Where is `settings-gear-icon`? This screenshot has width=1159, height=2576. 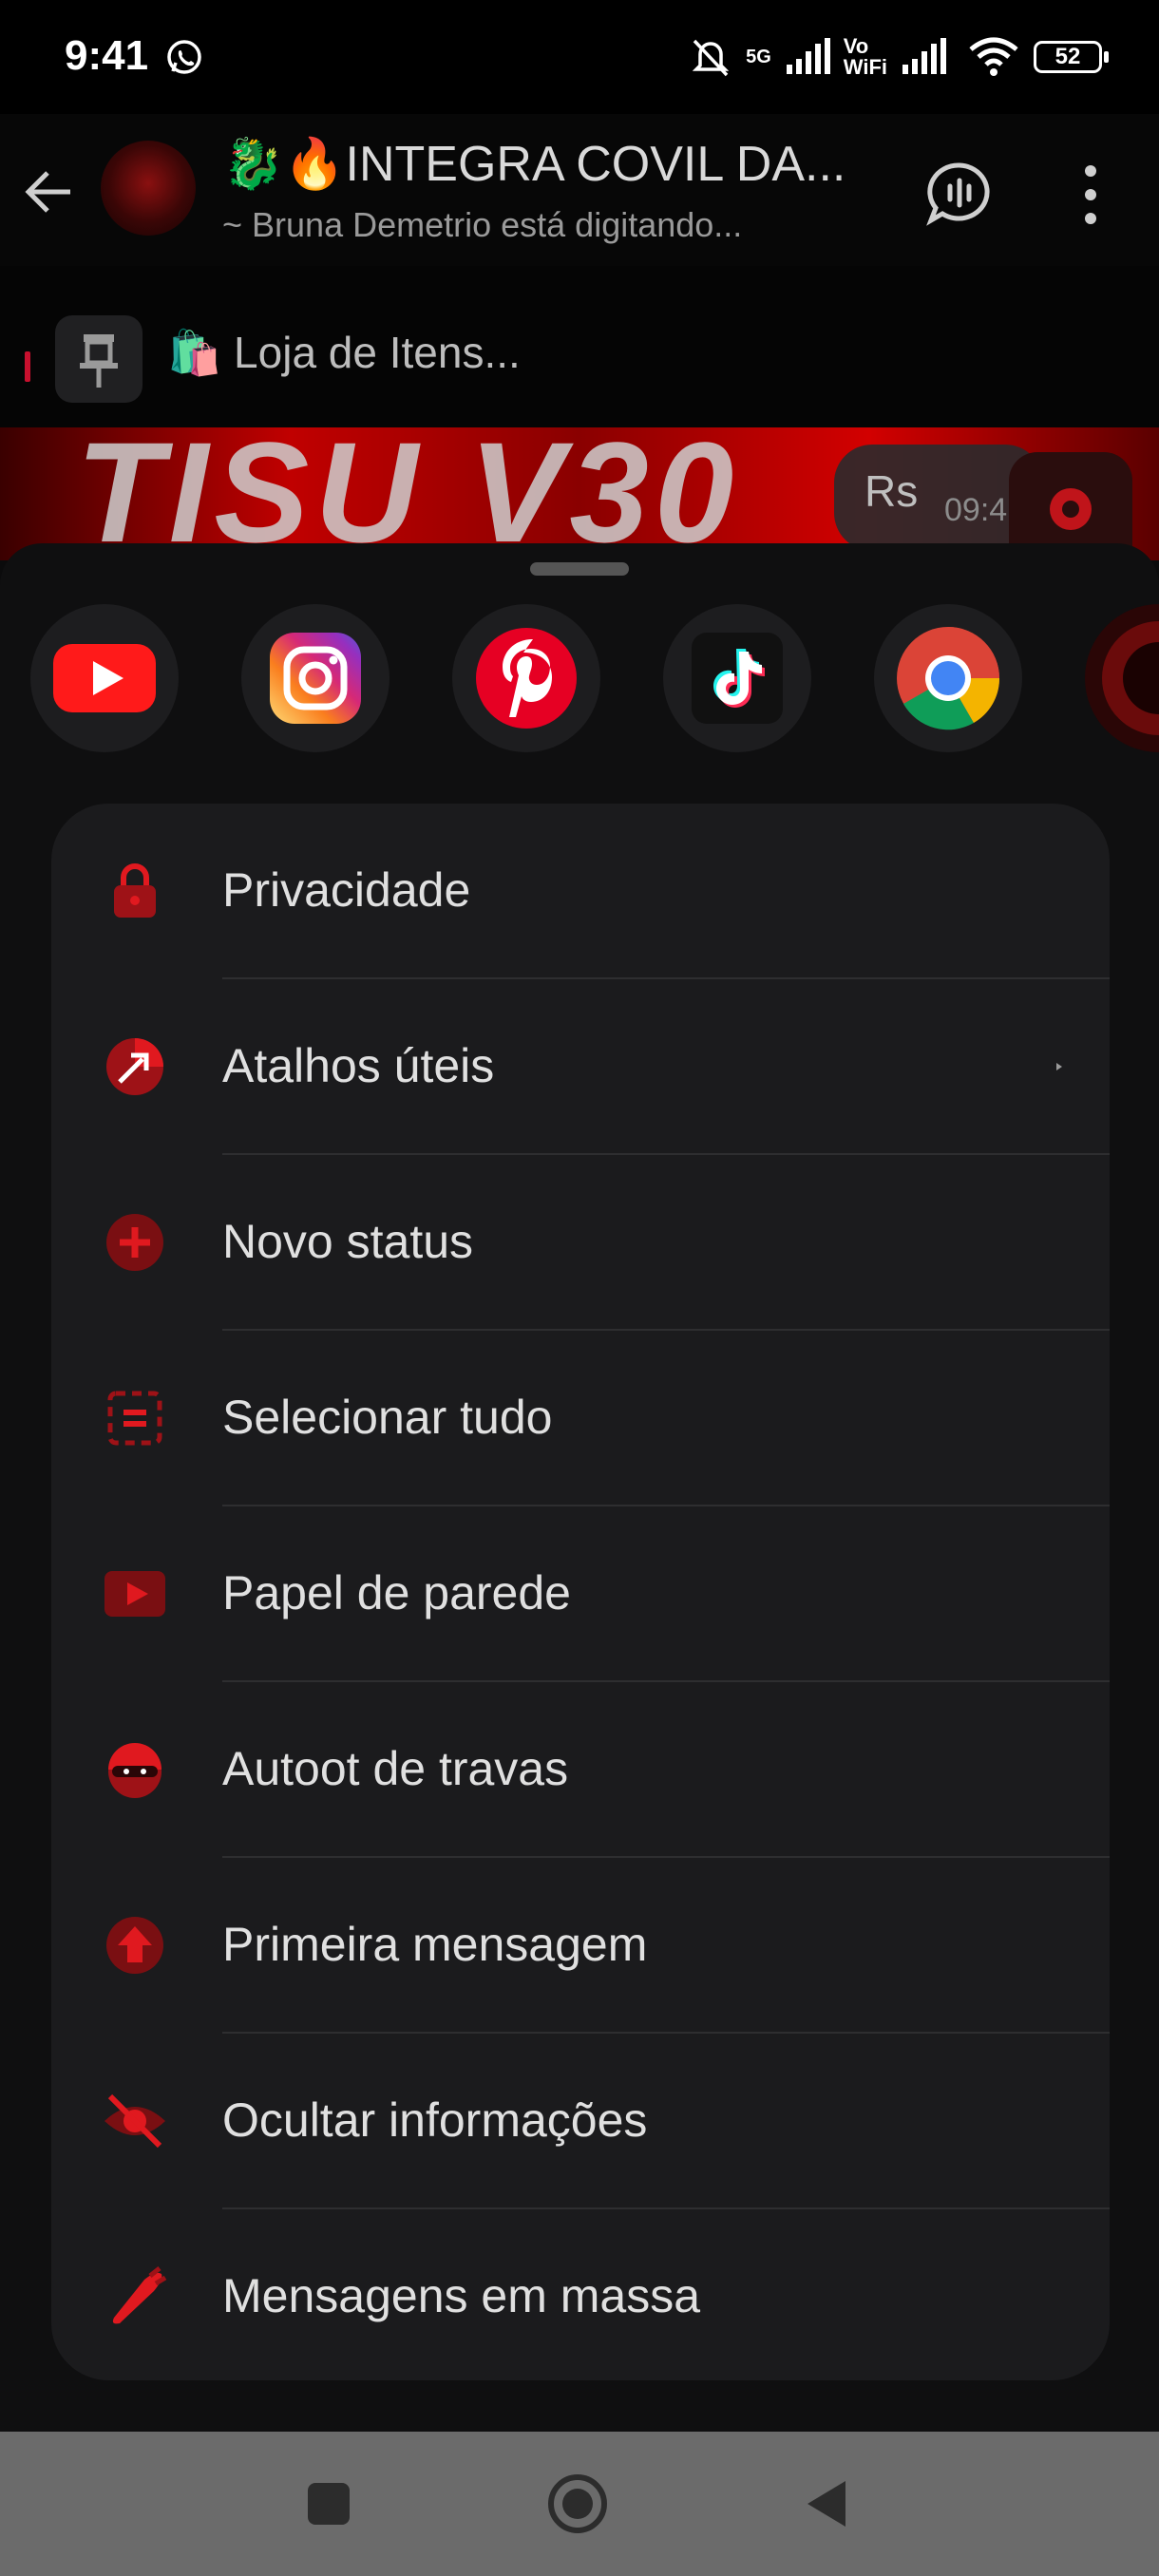 settings-gear-icon is located at coordinates (1071, 509).